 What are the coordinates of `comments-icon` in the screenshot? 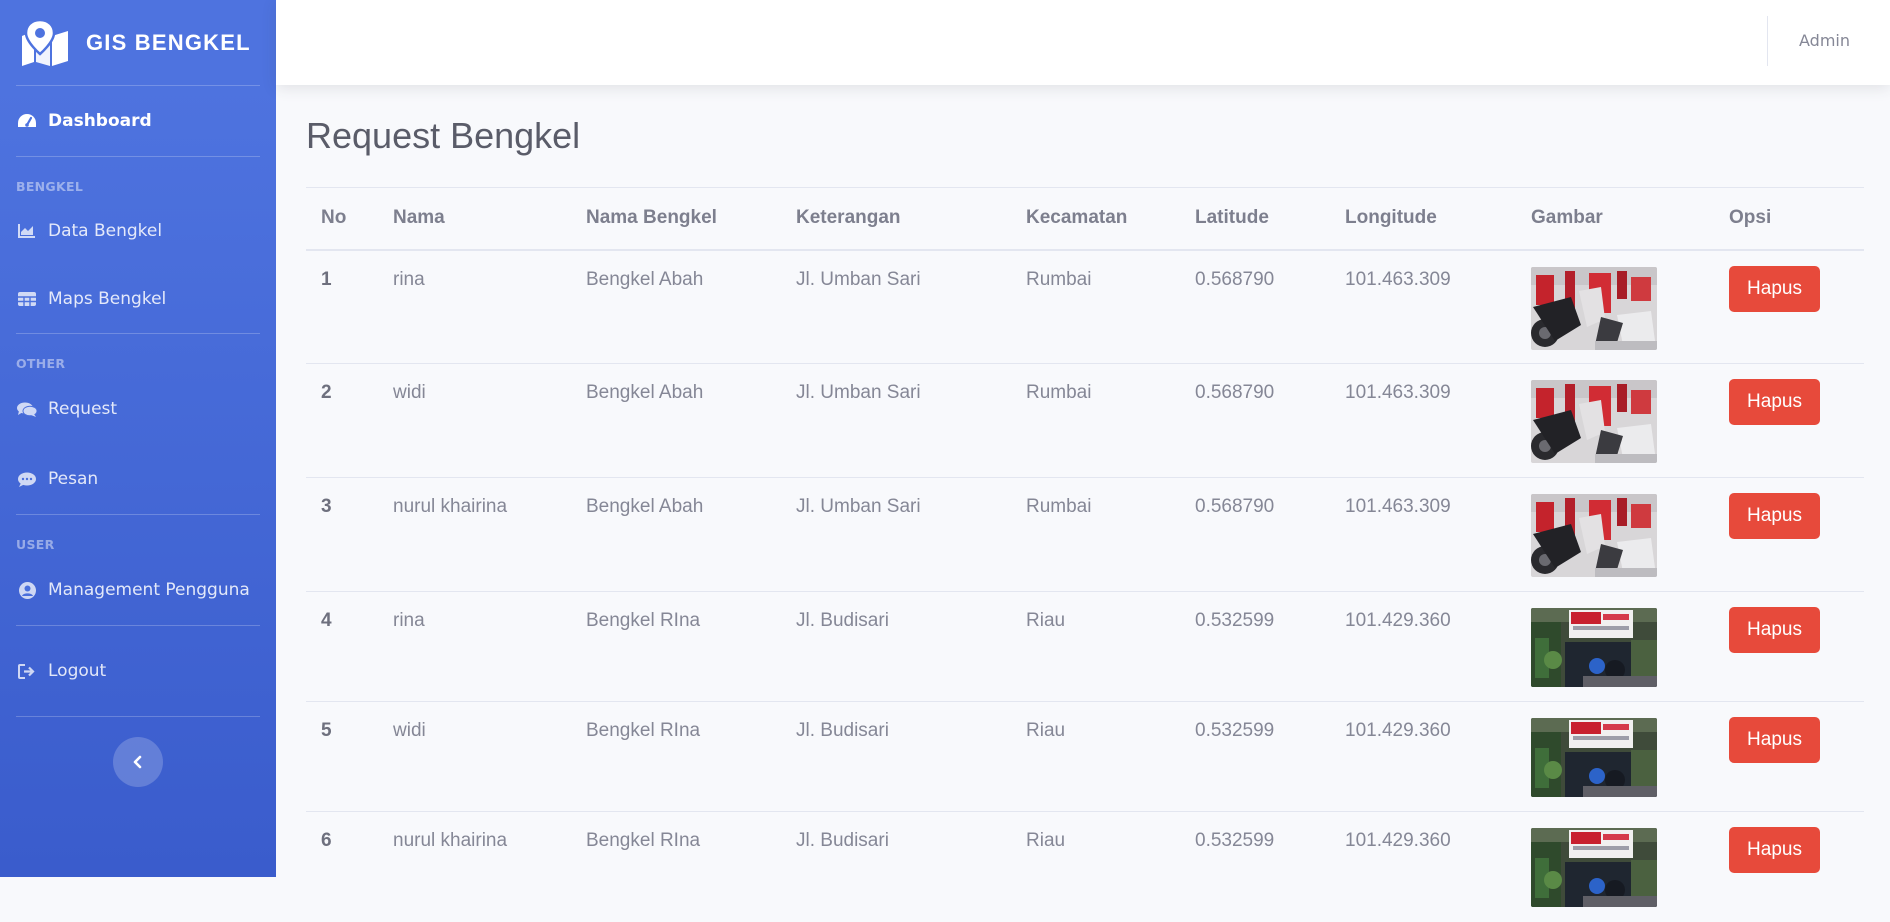 It's located at (27, 409).